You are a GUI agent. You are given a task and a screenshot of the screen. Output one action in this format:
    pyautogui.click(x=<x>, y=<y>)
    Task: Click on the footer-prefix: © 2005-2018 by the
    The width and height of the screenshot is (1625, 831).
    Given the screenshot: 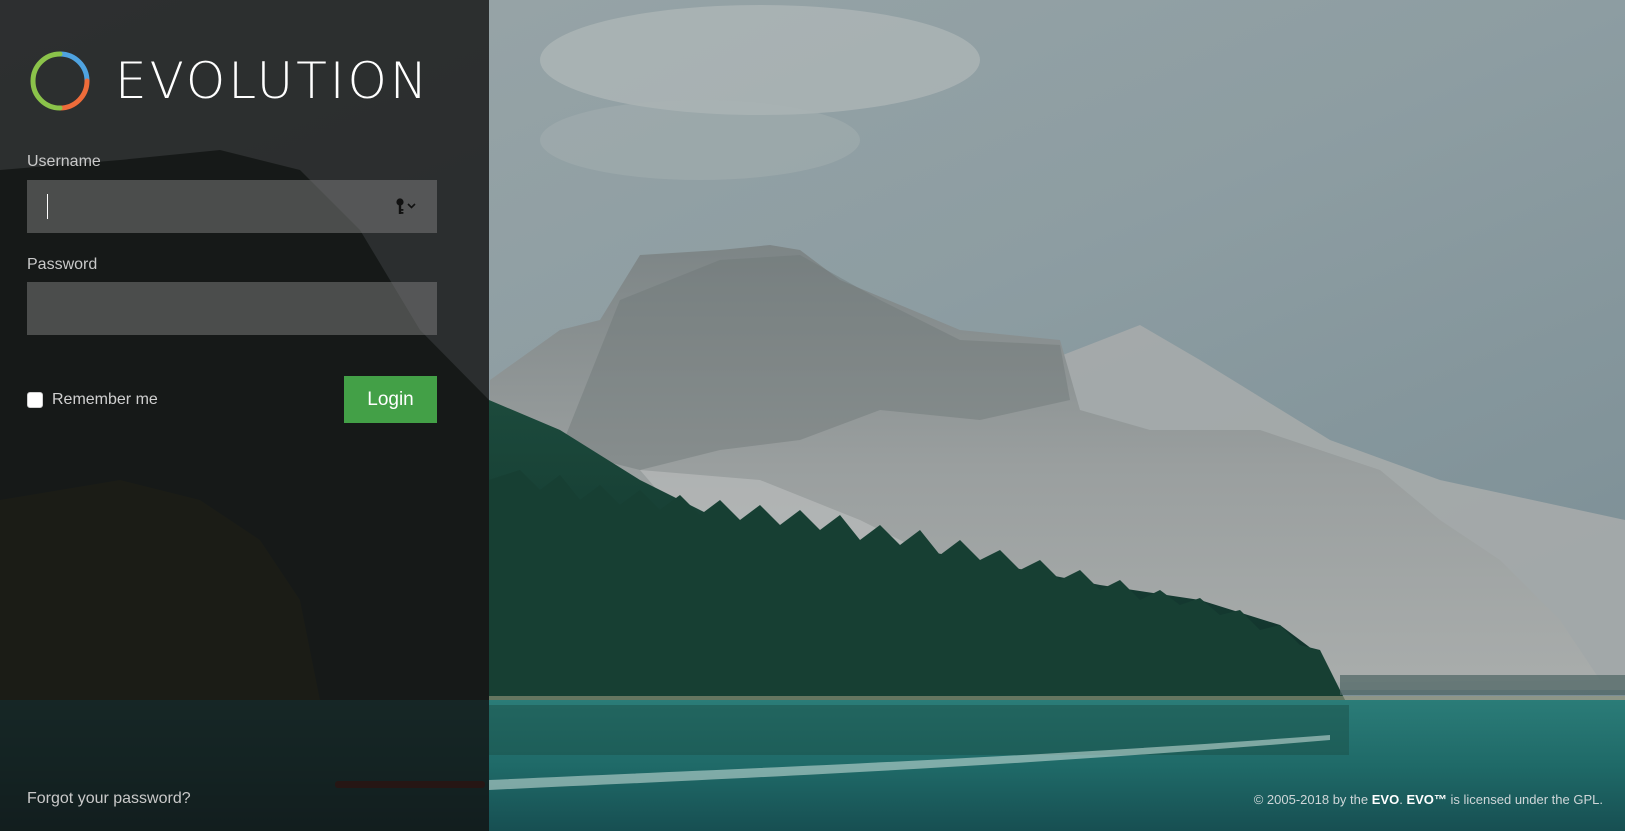 What is the action you would take?
    pyautogui.click(x=1312, y=799)
    